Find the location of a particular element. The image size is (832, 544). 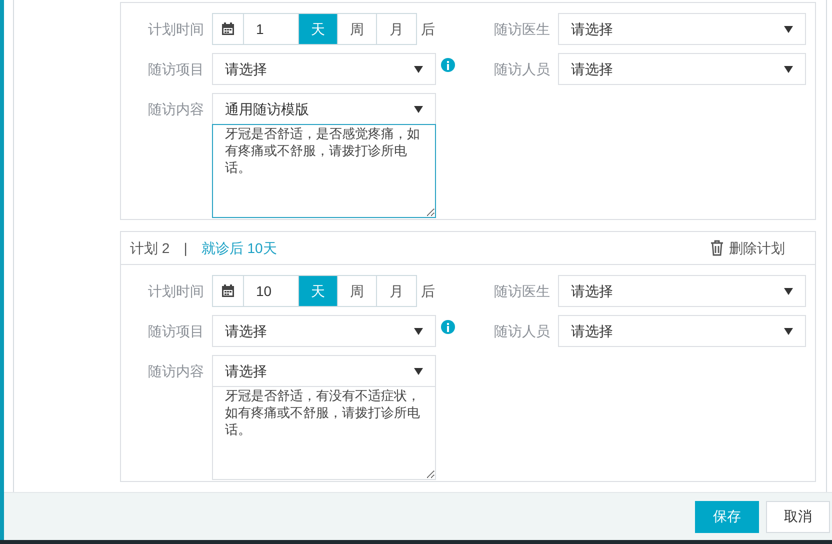

cancel-button: 取消 is located at coordinates (798, 516).